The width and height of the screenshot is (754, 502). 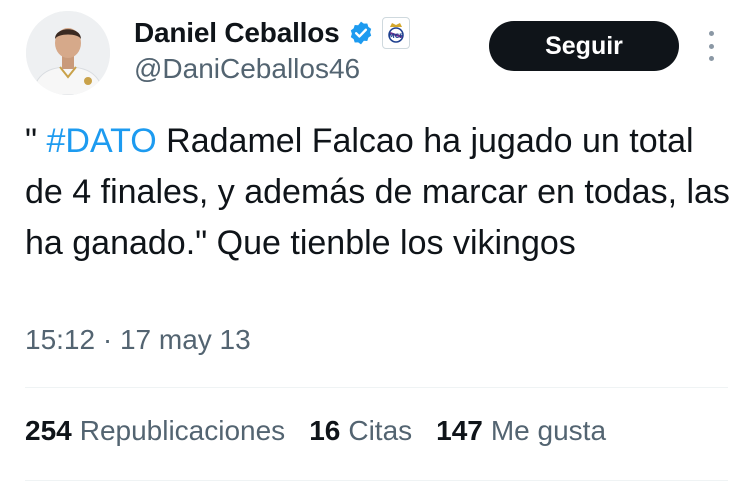 What do you see at coordinates (138, 340) in the screenshot?
I see `tweet-timestamp: 15:12 · 17 may 13` at bounding box center [138, 340].